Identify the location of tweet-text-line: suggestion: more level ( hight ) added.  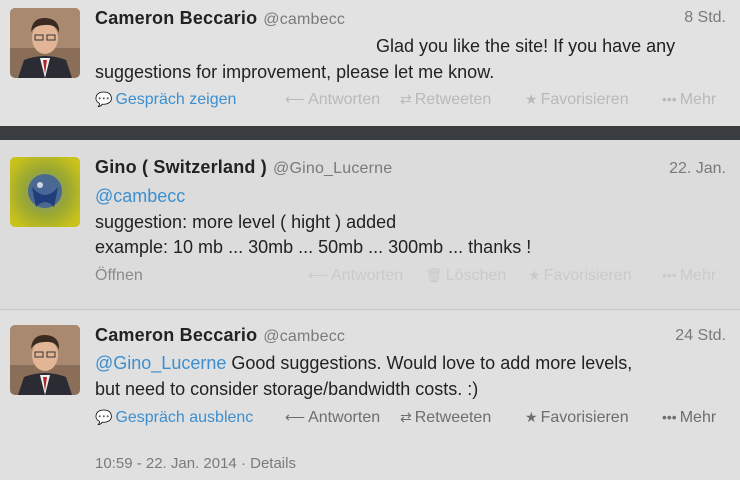
(246, 222).